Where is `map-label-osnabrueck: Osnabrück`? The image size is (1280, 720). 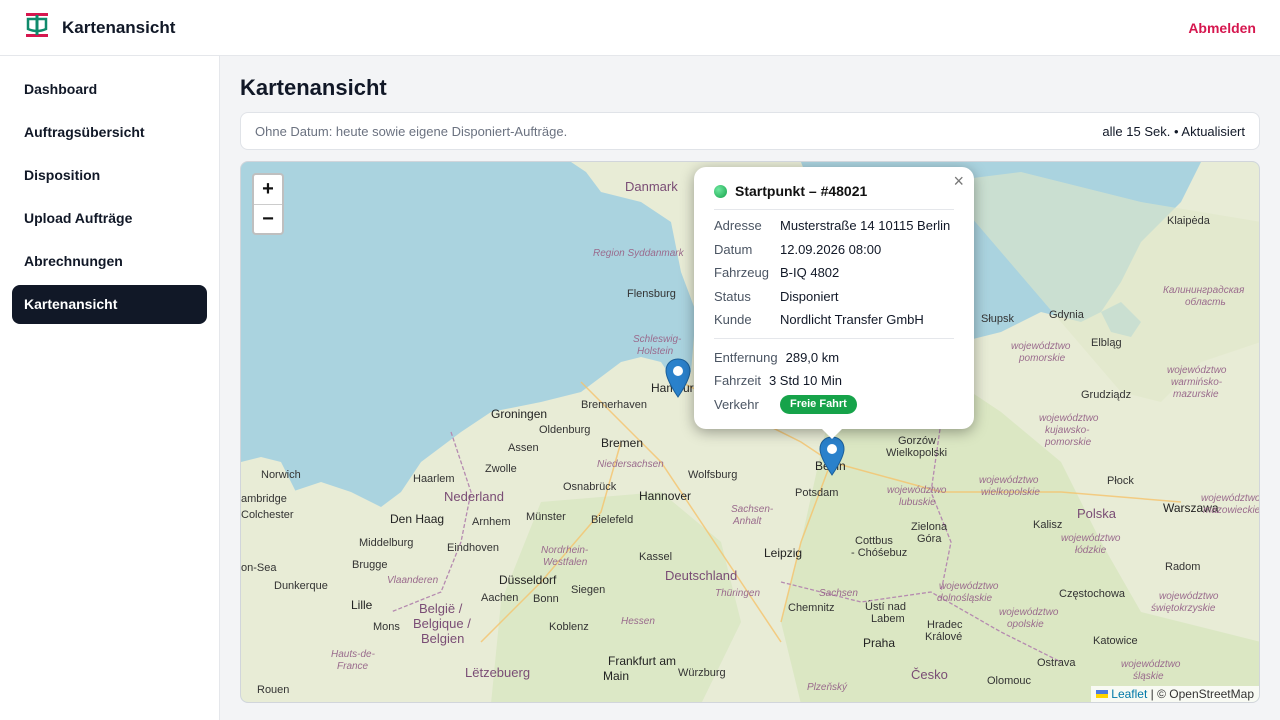 map-label-osnabrueck: Osnabrück is located at coordinates (590, 487).